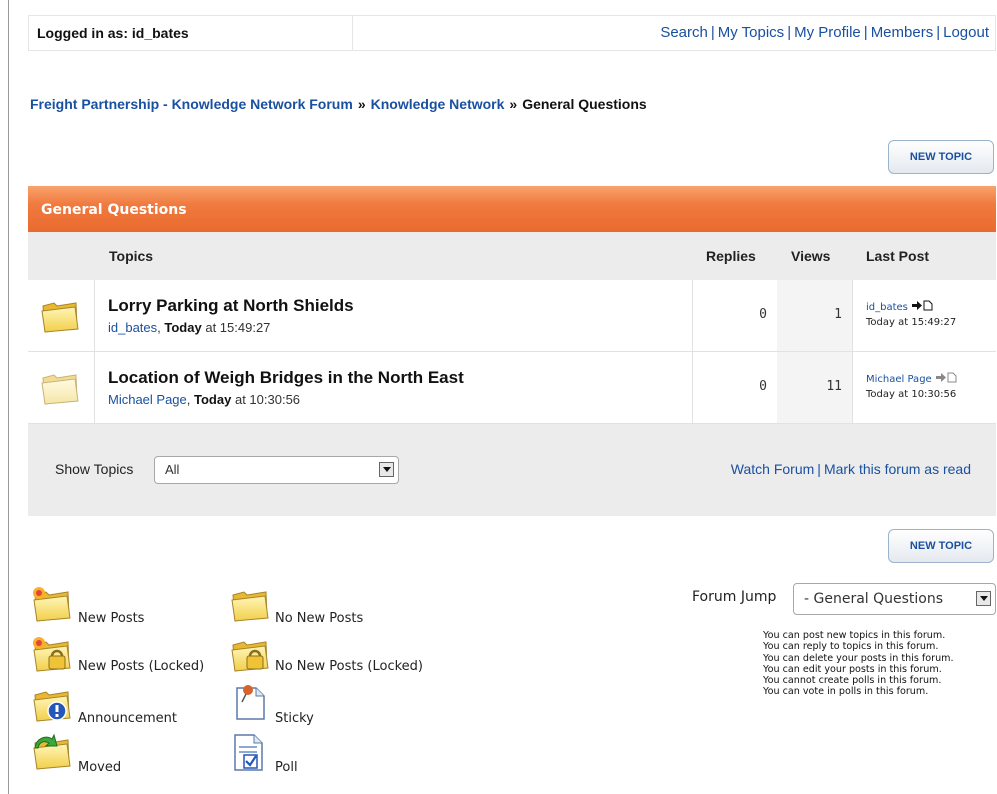  I want to click on col-topics: Topics, so click(131, 256).